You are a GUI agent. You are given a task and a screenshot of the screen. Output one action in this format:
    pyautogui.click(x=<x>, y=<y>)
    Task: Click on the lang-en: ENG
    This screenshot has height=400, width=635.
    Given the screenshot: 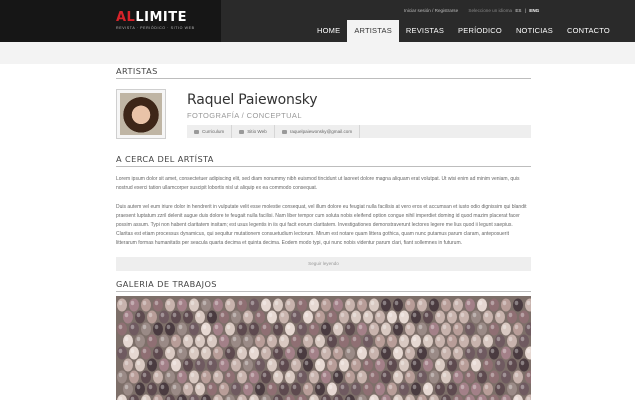 What is the action you would take?
    pyautogui.click(x=534, y=10)
    